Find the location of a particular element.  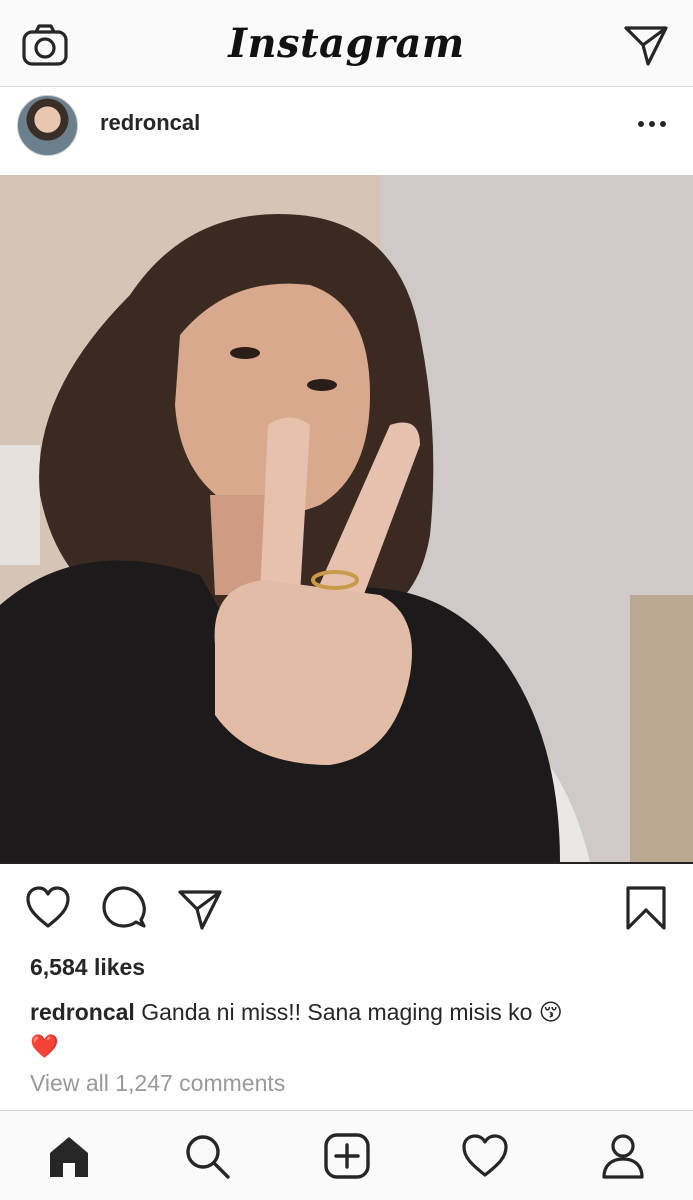

profile-icon is located at coordinates (623, 1156).